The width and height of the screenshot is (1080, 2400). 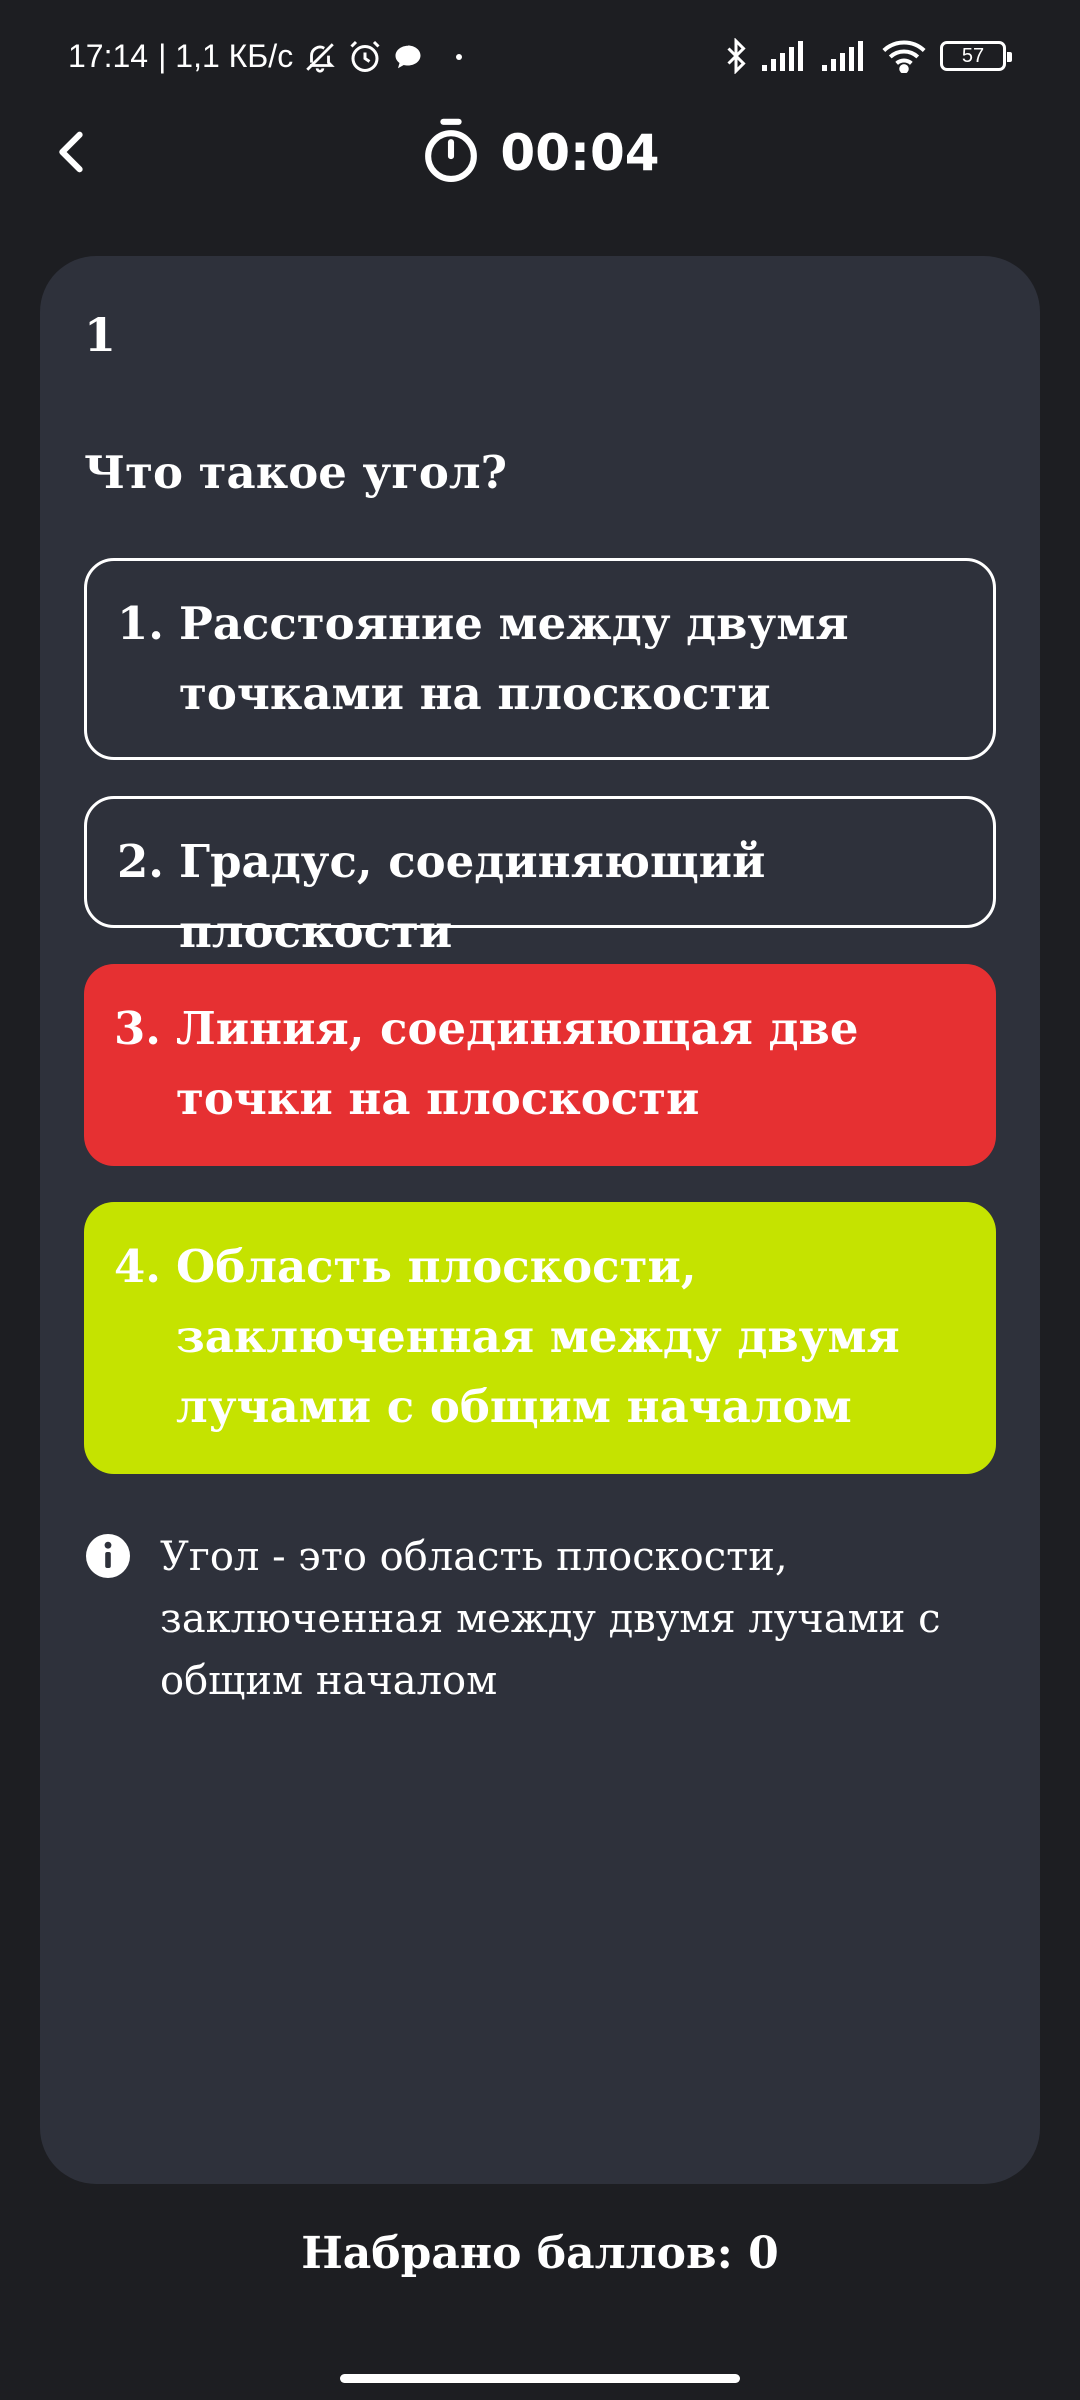 I want to click on header: 00:04, so click(x=540, y=155).